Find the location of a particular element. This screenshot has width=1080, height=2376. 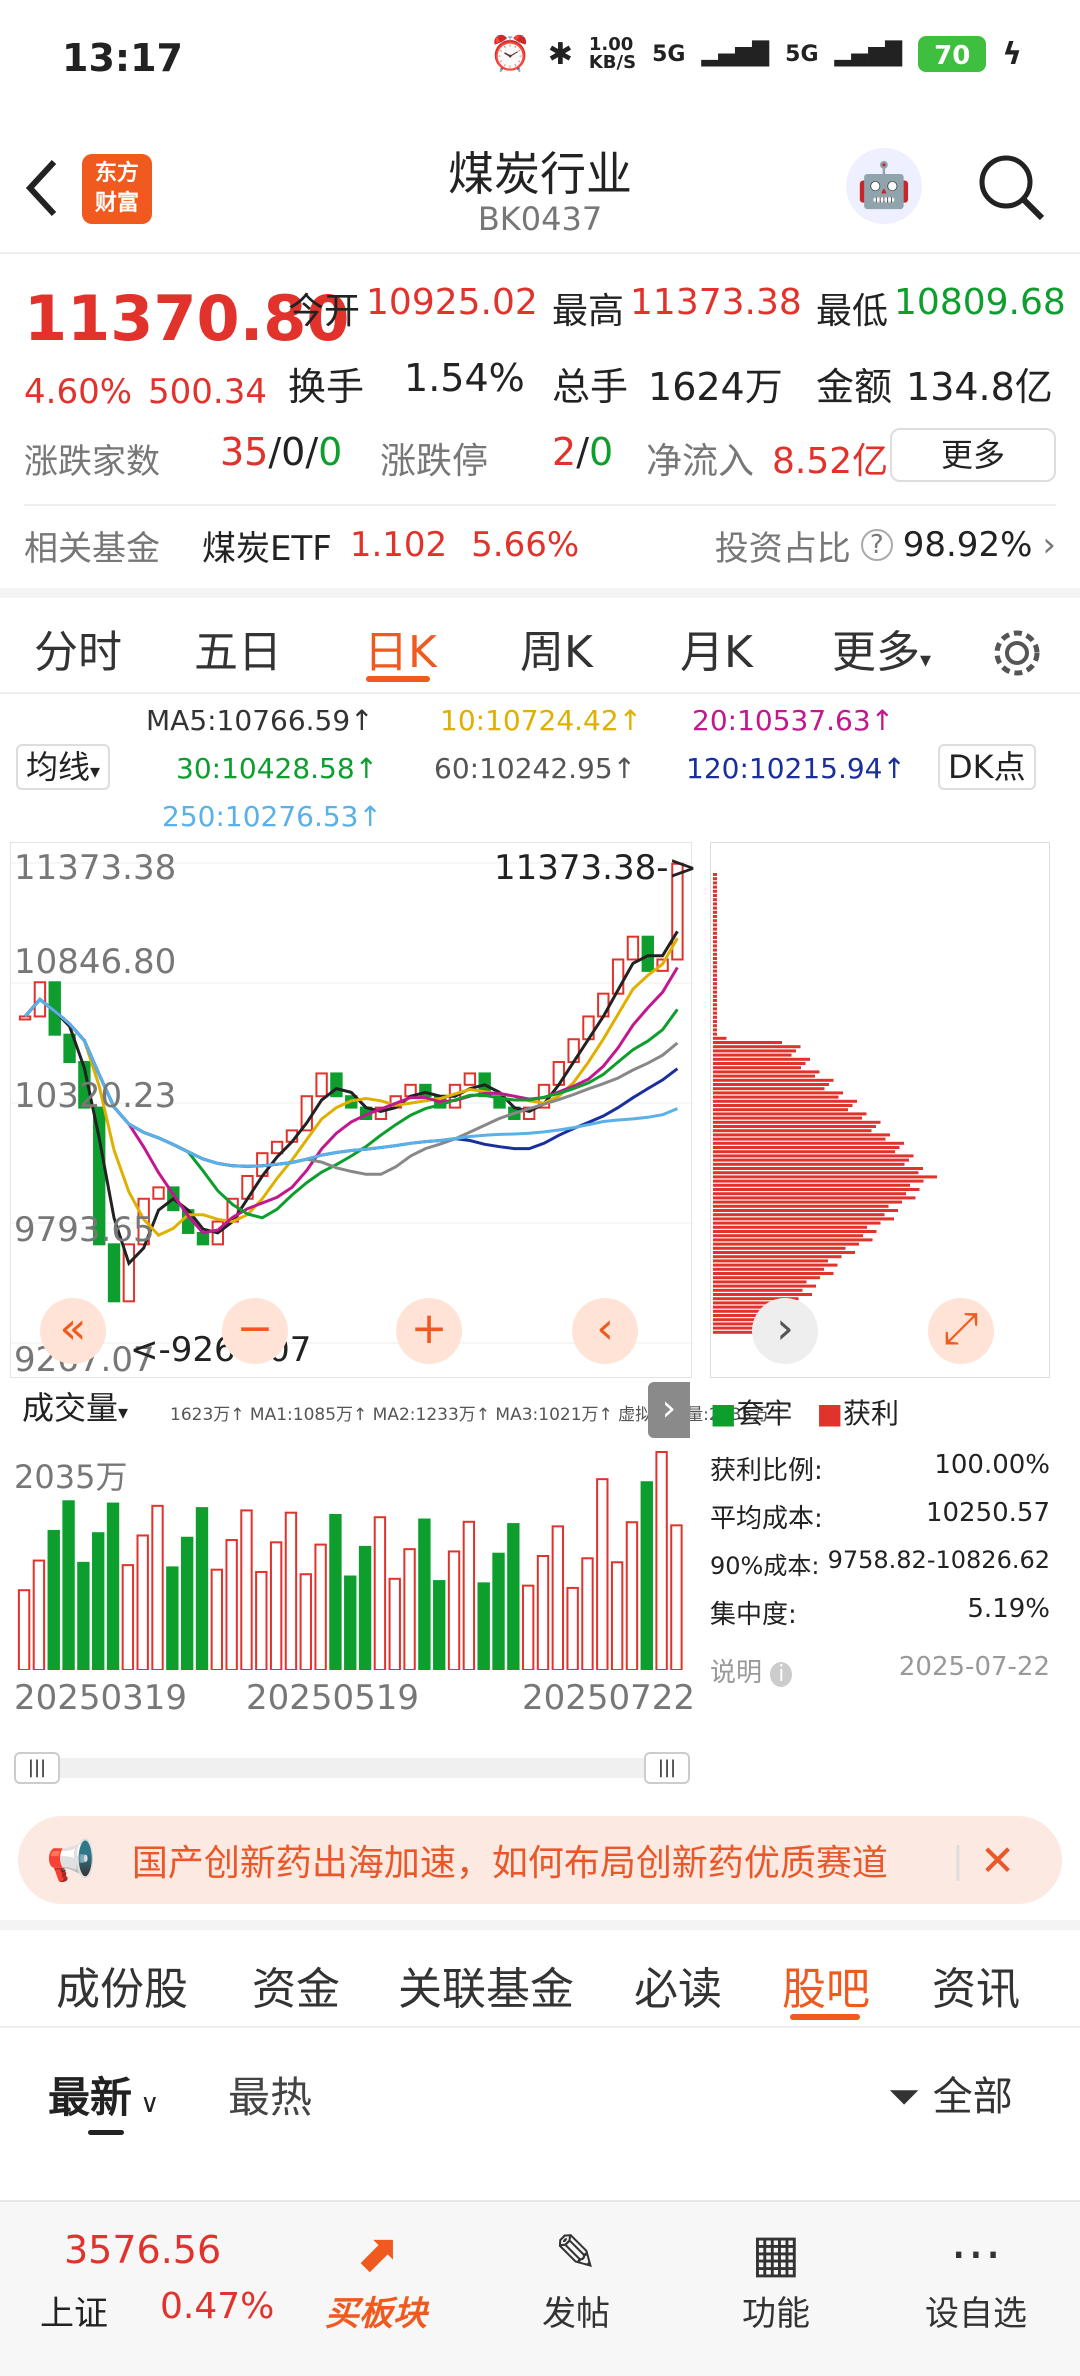

section-tabs: 成份股 资金 关联基金 必读 股吧 资讯 is located at coordinates (540, 1985).